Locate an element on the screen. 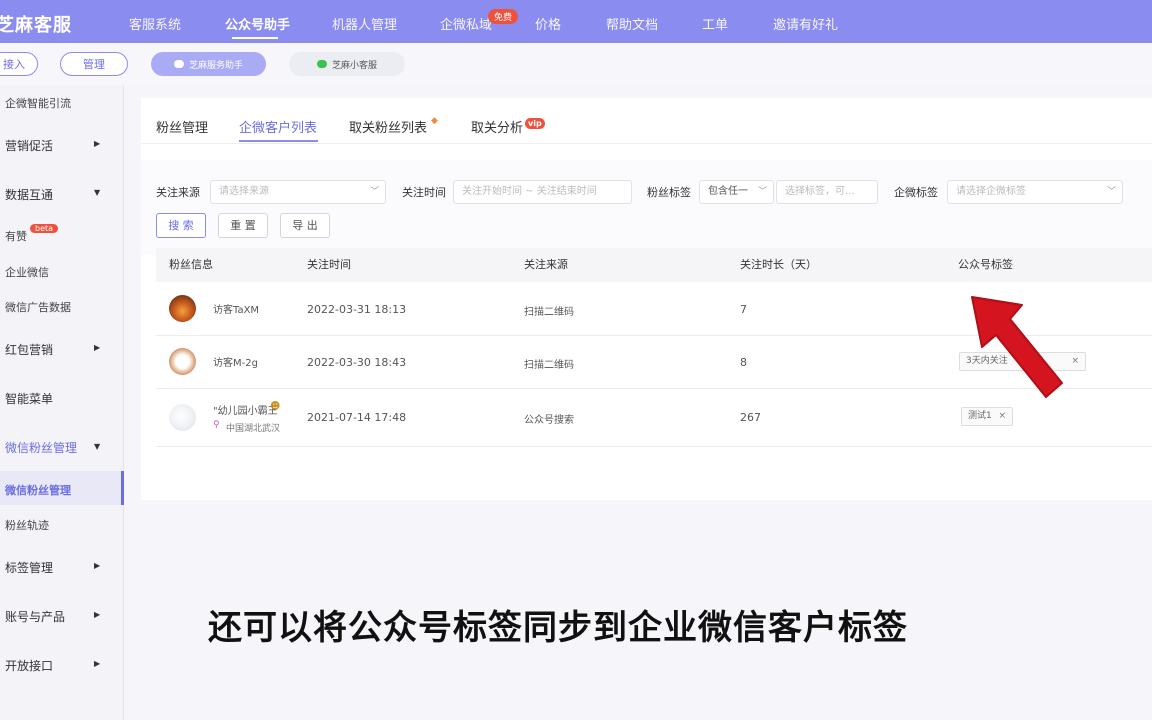  sidebar-item-wecom-traffic: 企微智能引流 is located at coordinates (38, 103).